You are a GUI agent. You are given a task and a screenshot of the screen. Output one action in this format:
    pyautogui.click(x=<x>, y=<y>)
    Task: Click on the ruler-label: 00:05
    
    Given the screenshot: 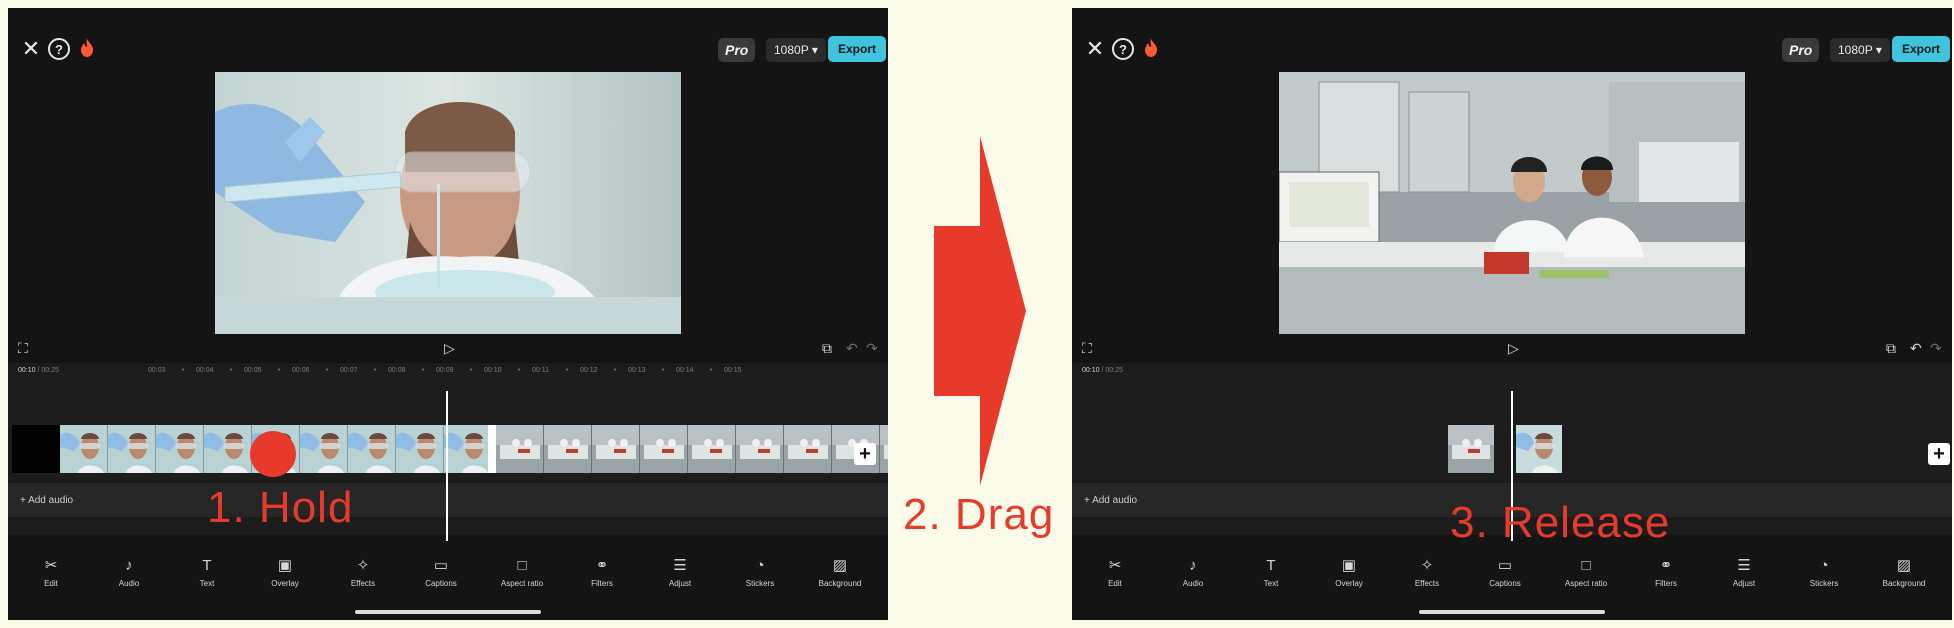 What is the action you would take?
    pyautogui.click(x=253, y=370)
    